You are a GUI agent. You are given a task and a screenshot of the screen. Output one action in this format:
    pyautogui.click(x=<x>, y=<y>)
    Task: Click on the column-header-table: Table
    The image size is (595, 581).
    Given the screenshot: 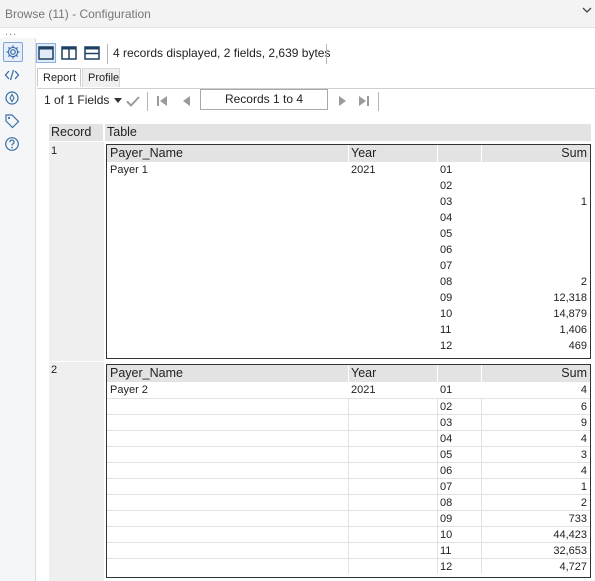 What is the action you would take?
    pyautogui.click(x=122, y=132)
    